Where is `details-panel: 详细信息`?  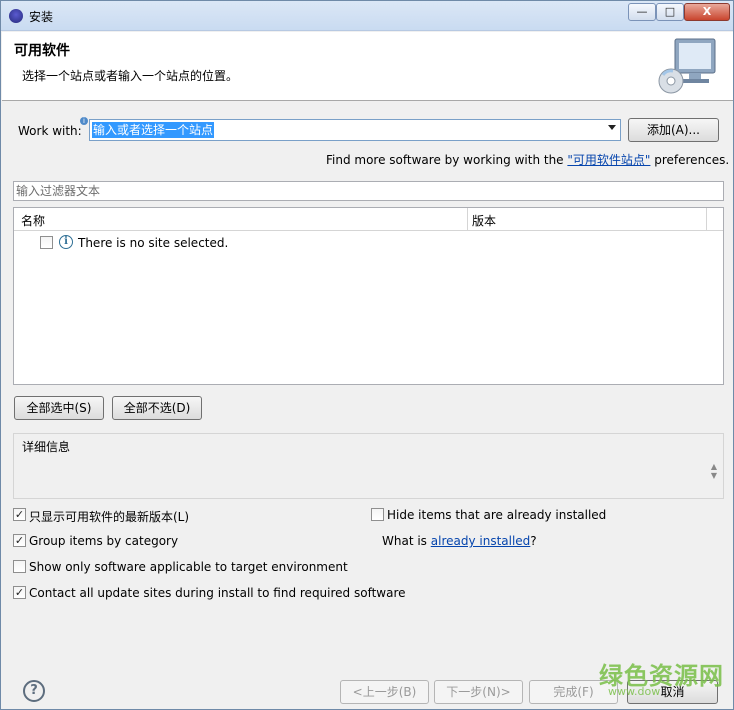
details-panel: 详细信息 is located at coordinates (368, 466).